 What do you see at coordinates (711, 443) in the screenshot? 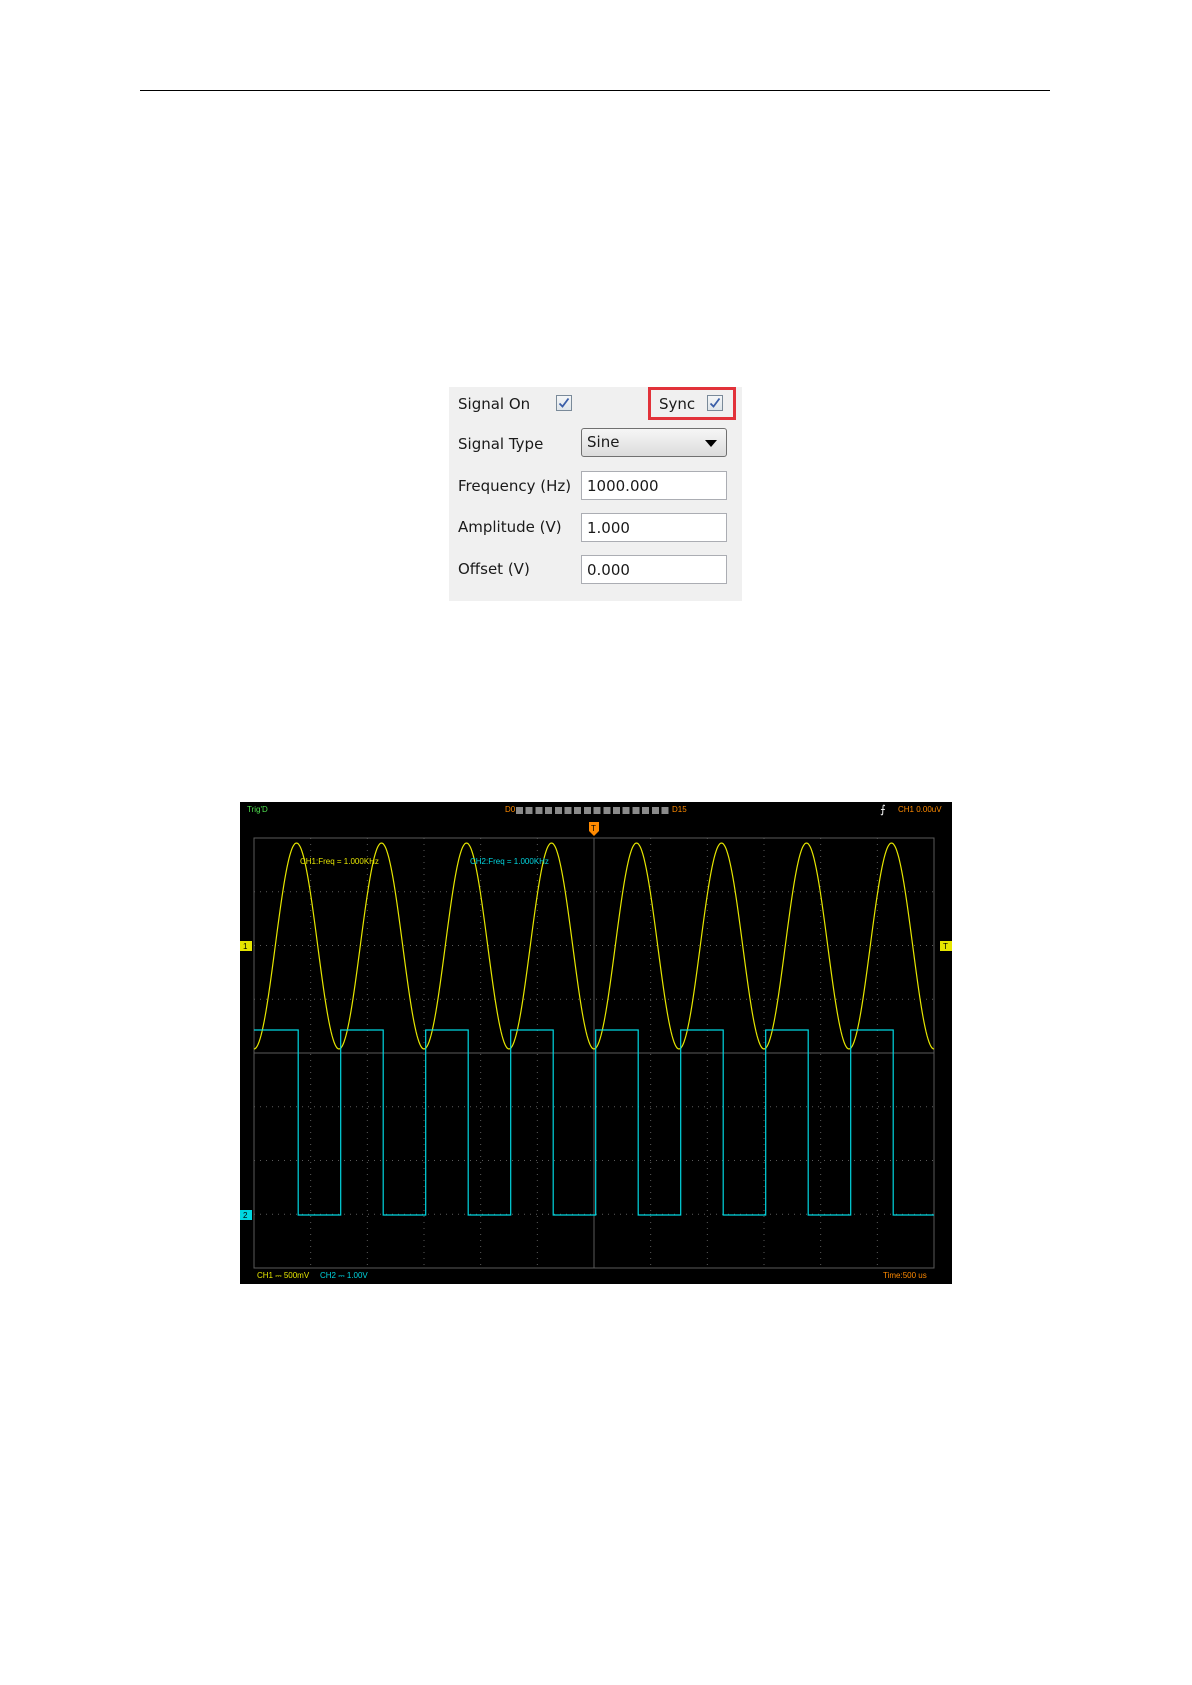
I see `chevron-down-icon` at bounding box center [711, 443].